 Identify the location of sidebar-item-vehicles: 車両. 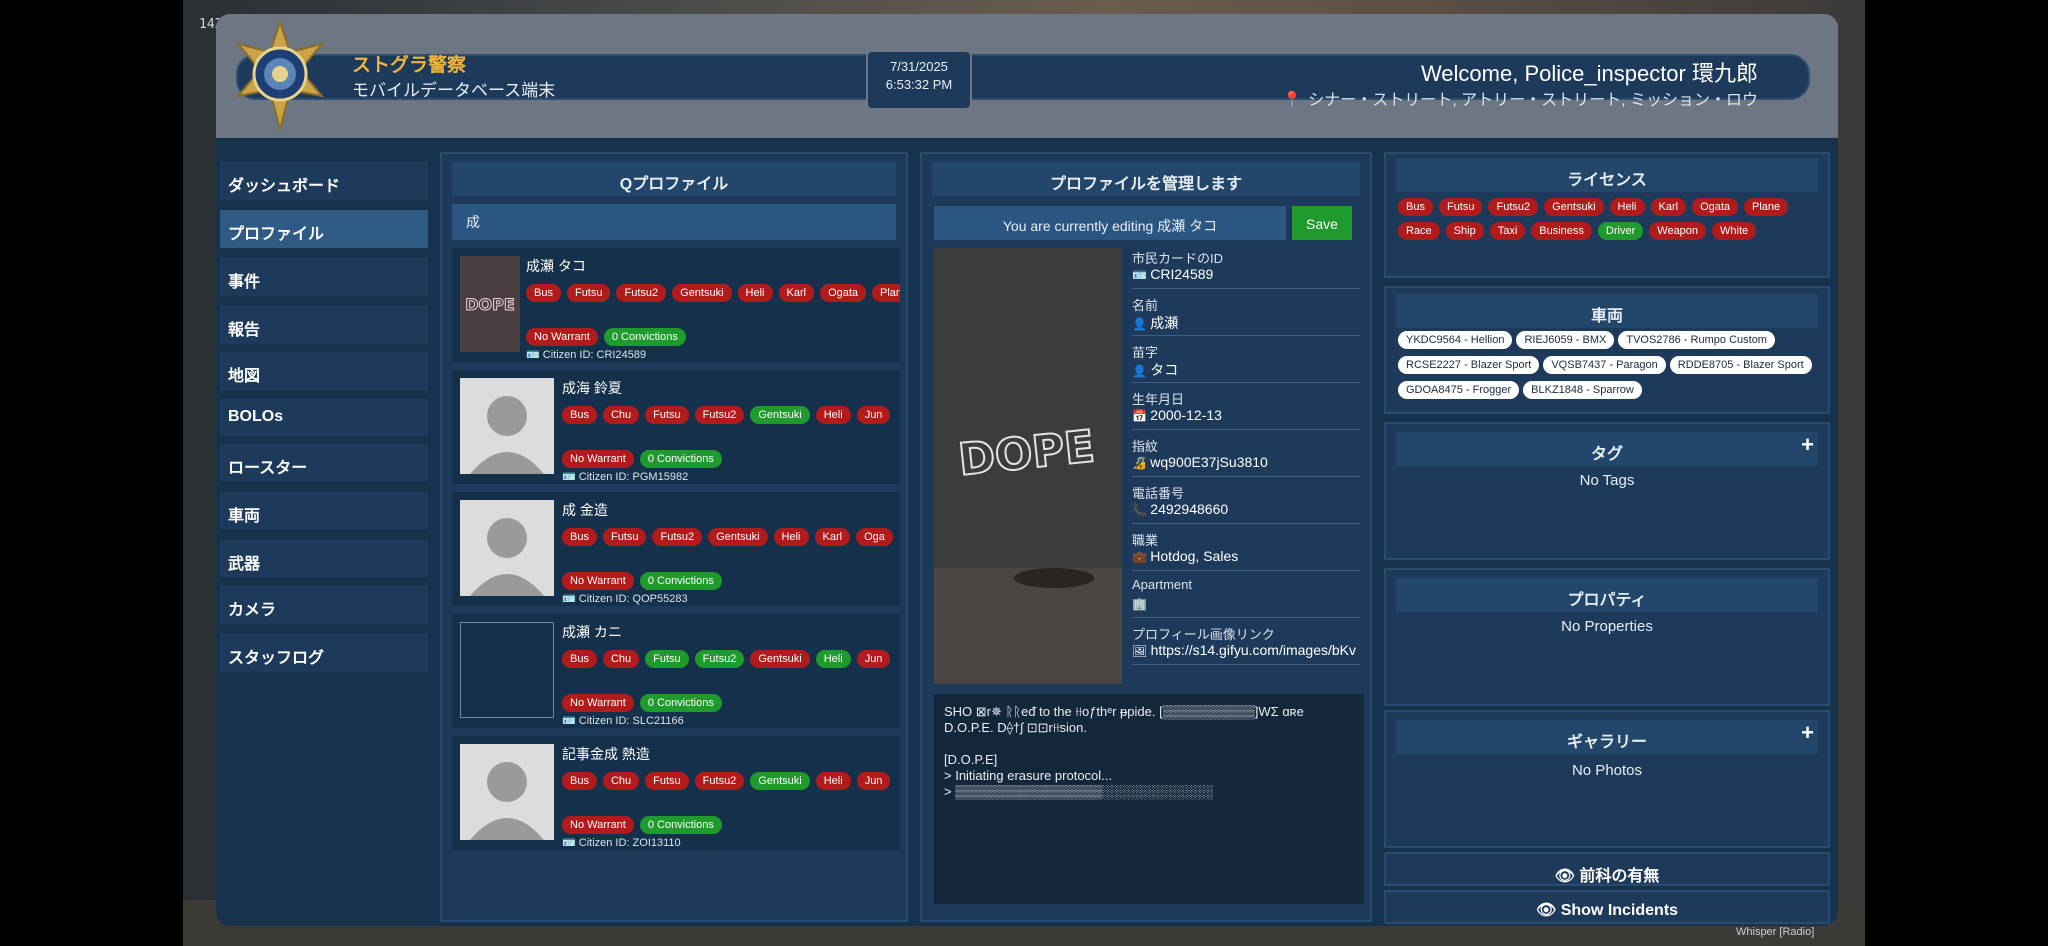
(324, 512).